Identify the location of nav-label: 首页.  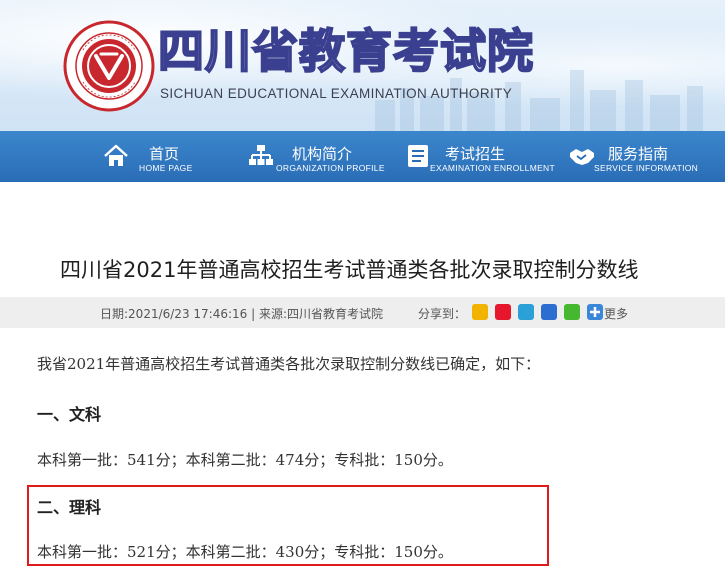
(164, 154).